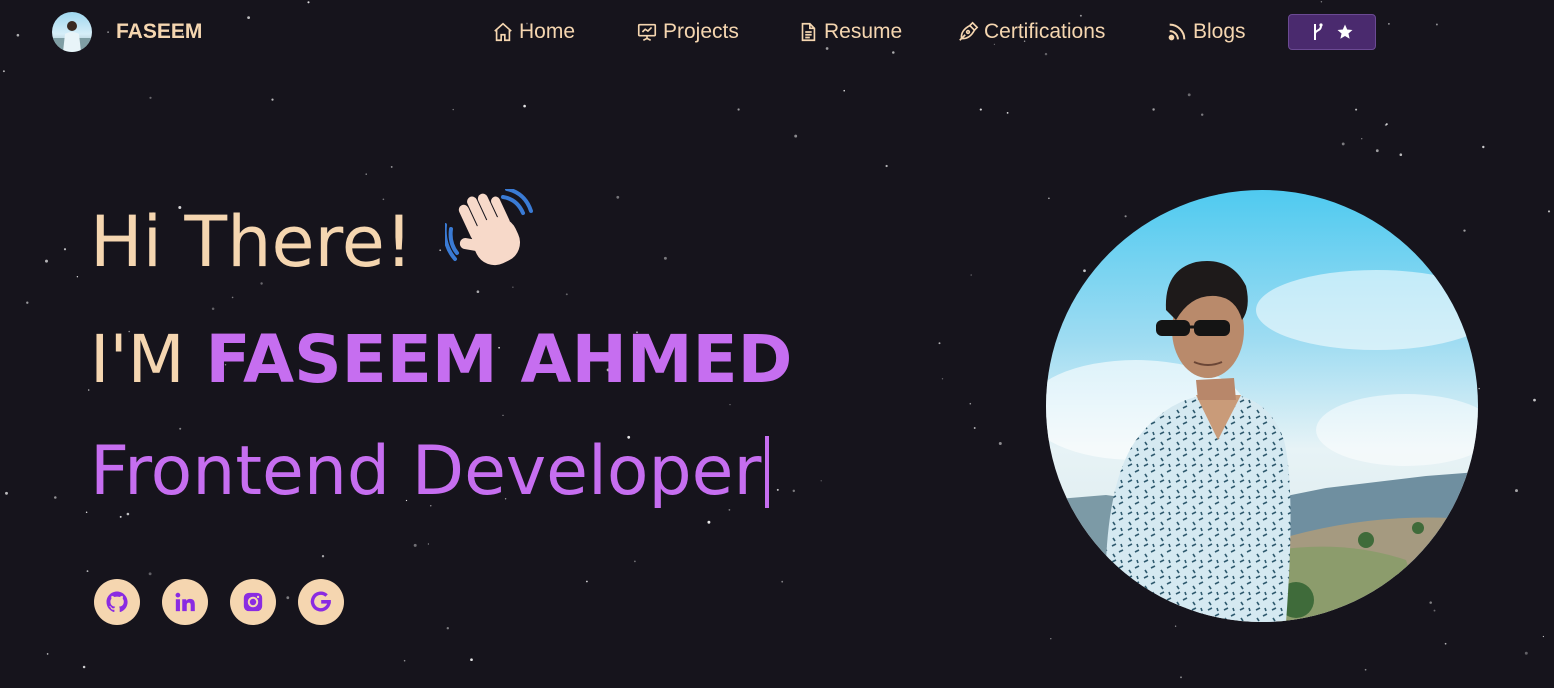  Describe the element at coordinates (1318, 31) in the screenshot. I see `git-fork-icon` at that location.